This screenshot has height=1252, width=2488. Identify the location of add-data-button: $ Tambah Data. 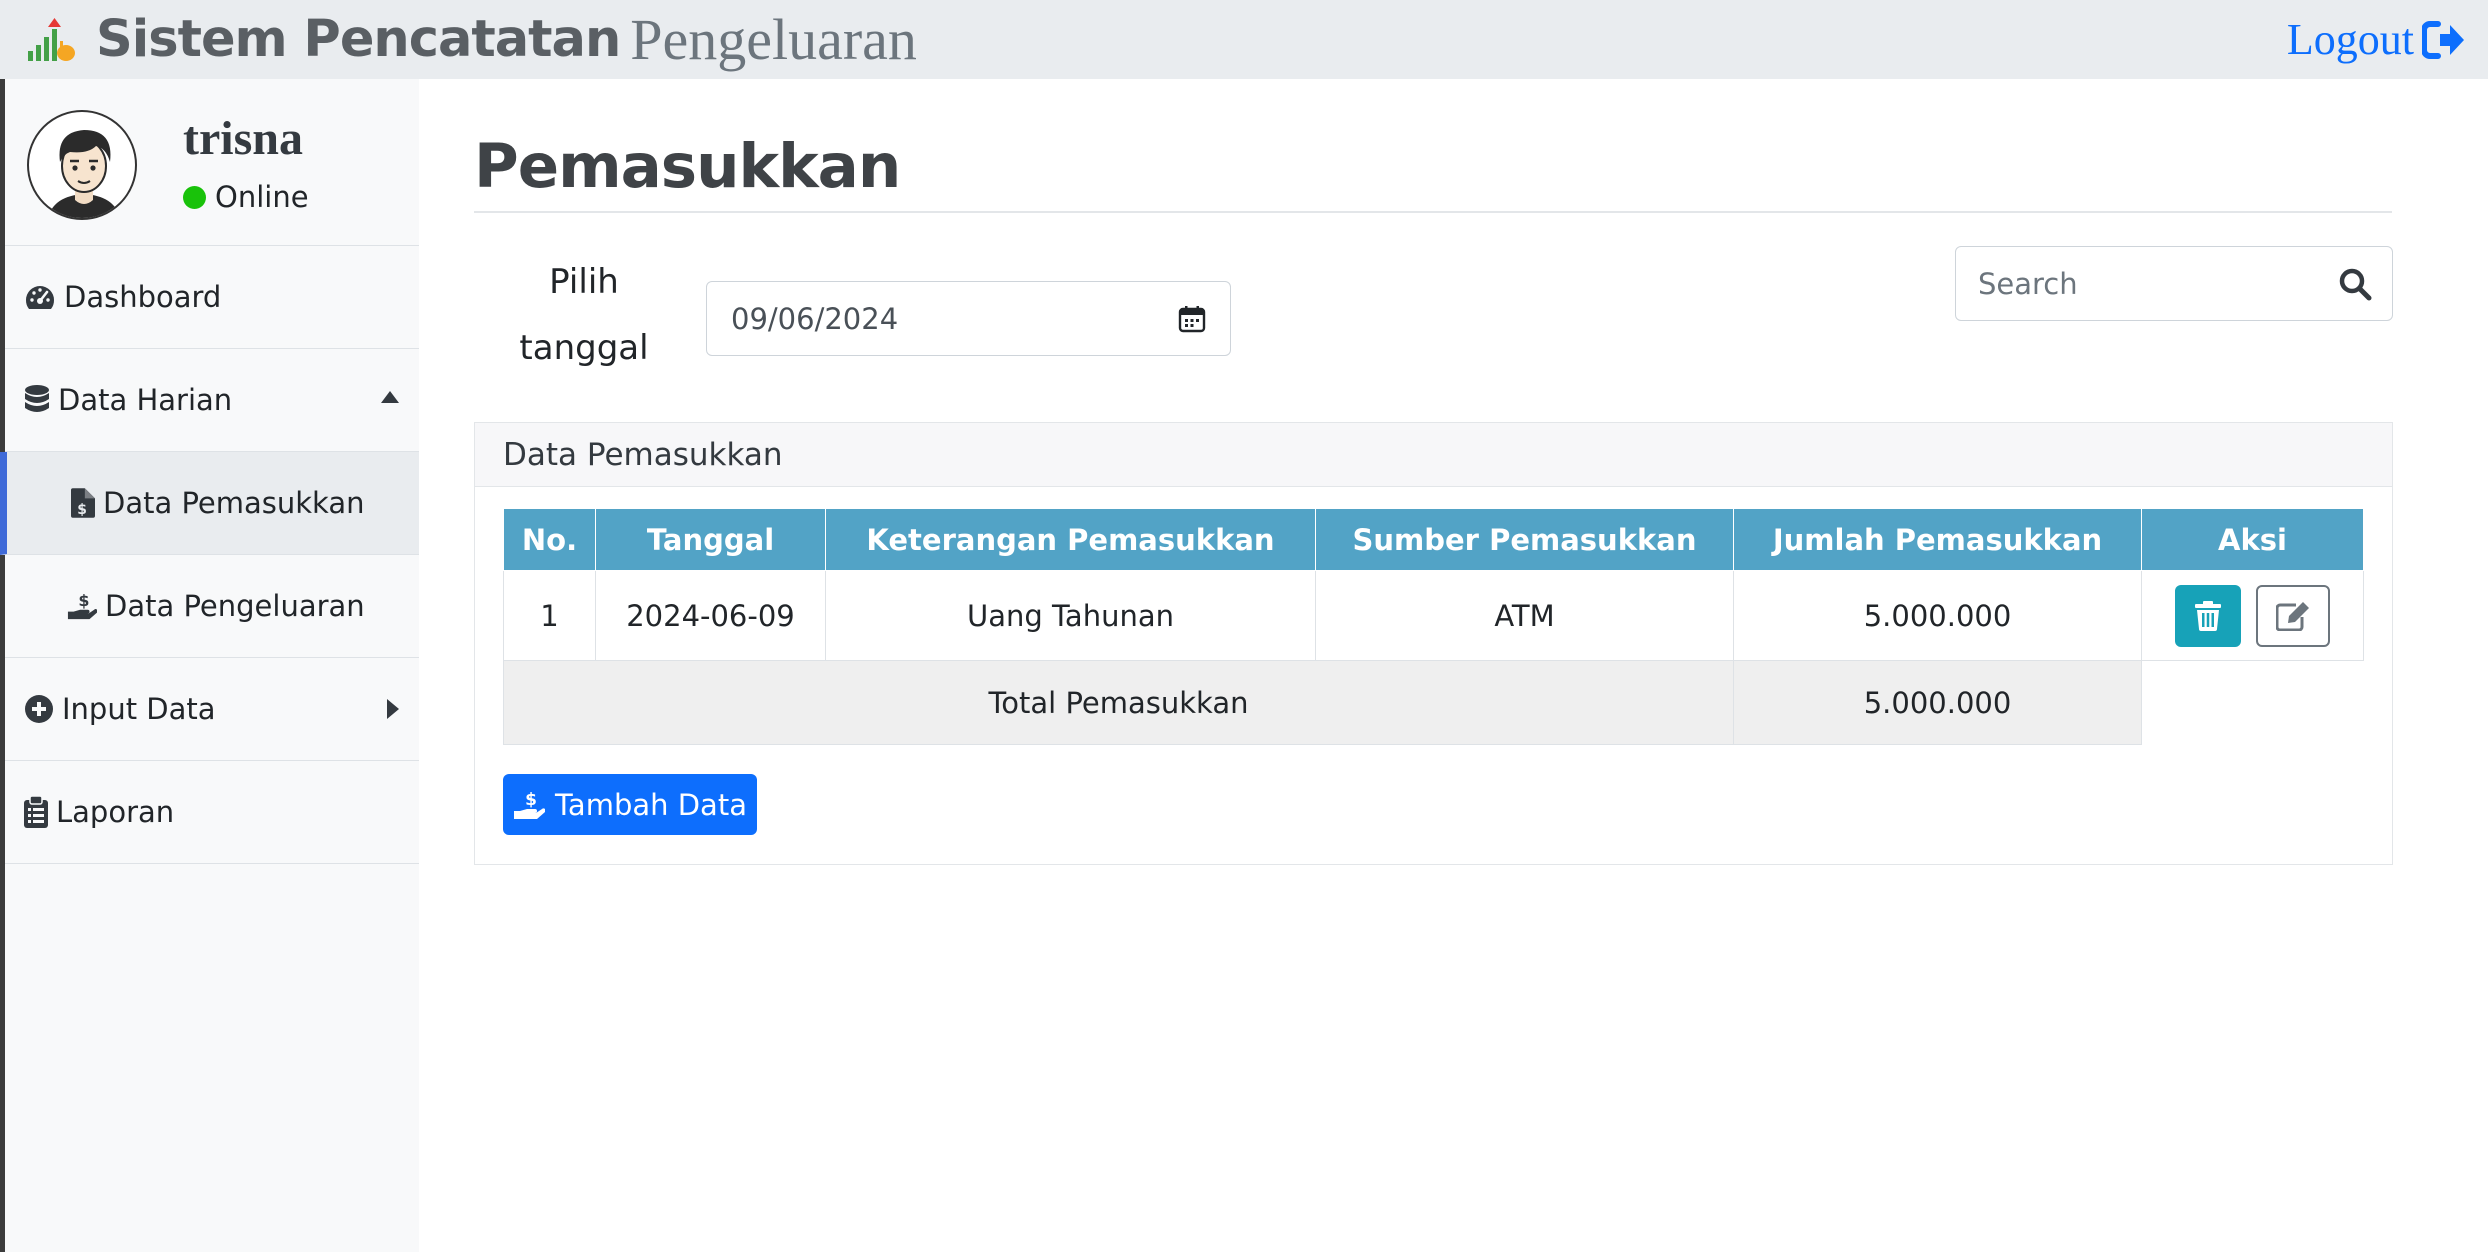
(630, 804).